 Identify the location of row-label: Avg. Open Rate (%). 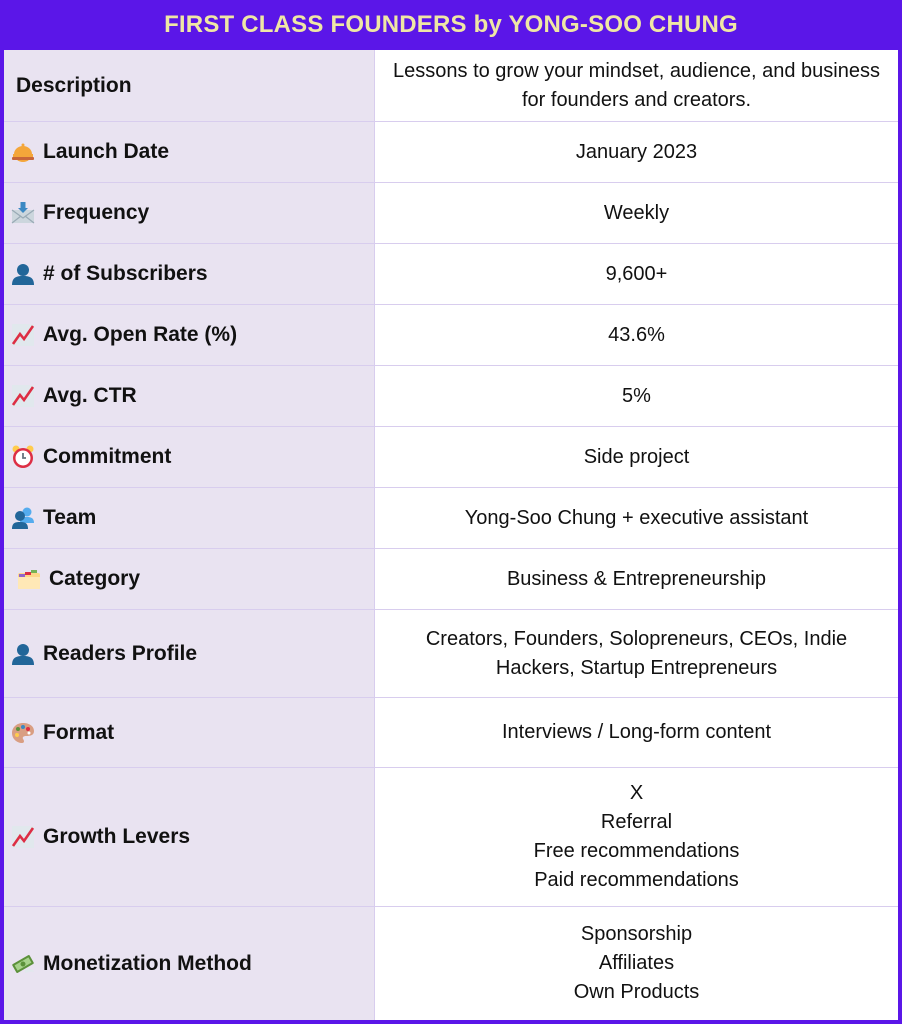
(189, 335).